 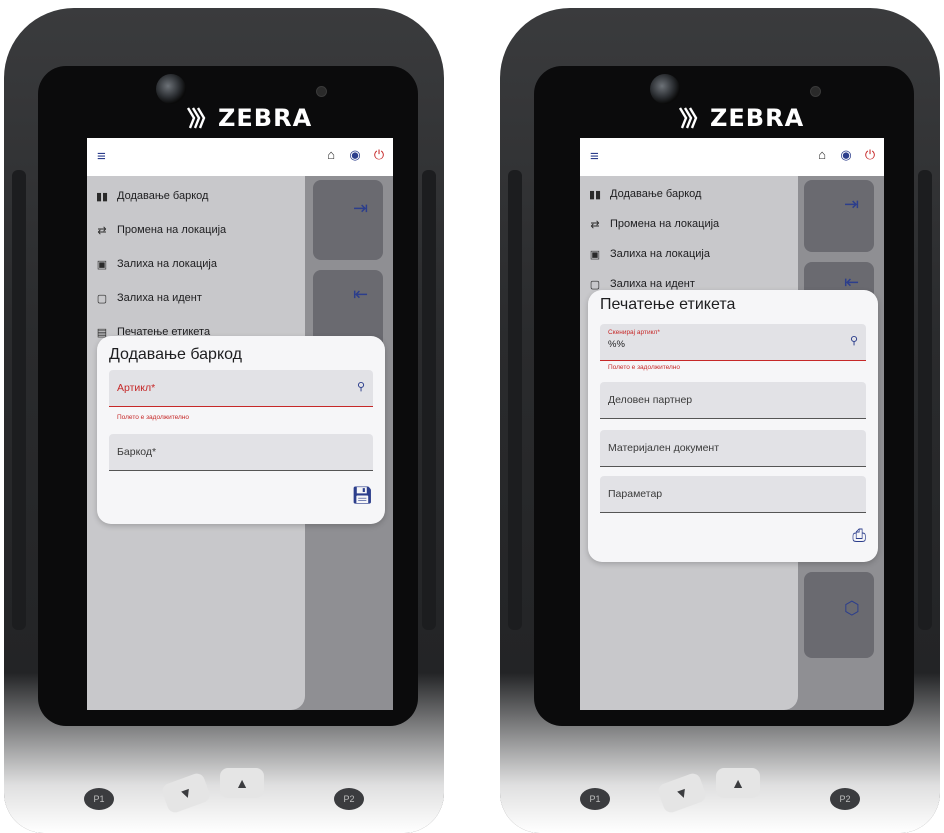 What do you see at coordinates (137, 452) in the screenshot?
I see `field-label: Баркод*` at bounding box center [137, 452].